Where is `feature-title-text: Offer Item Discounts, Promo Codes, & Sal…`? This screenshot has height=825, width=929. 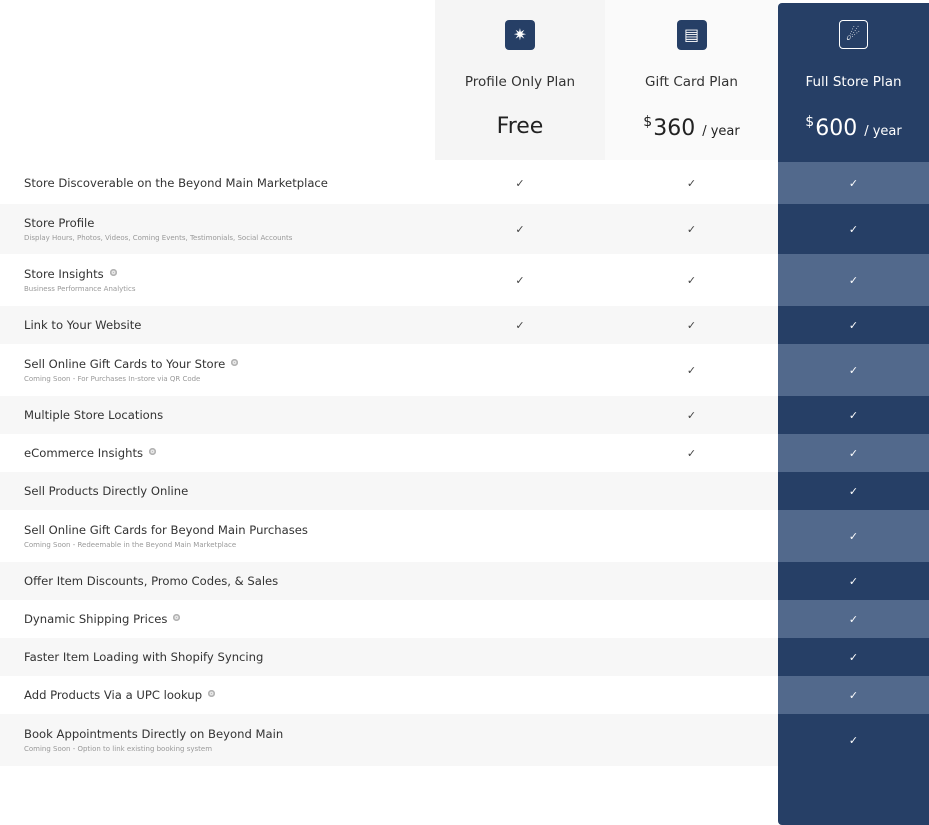 feature-title-text: Offer Item Discounts, Promo Codes, & Sal… is located at coordinates (151, 581).